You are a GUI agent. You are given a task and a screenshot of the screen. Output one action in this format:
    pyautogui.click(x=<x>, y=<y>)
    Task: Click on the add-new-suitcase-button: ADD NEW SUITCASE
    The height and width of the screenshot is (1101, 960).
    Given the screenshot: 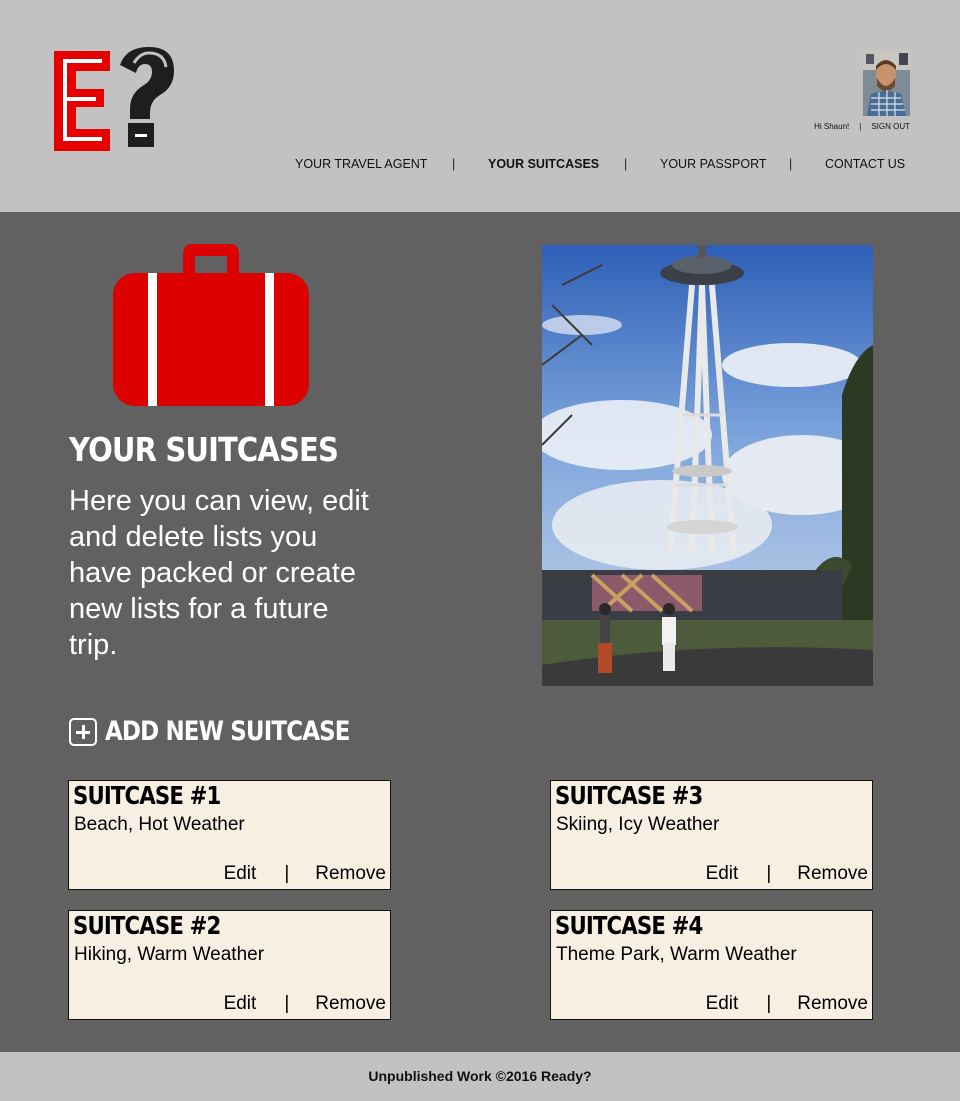 What is the action you would take?
    pyautogui.click(x=231, y=731)
    